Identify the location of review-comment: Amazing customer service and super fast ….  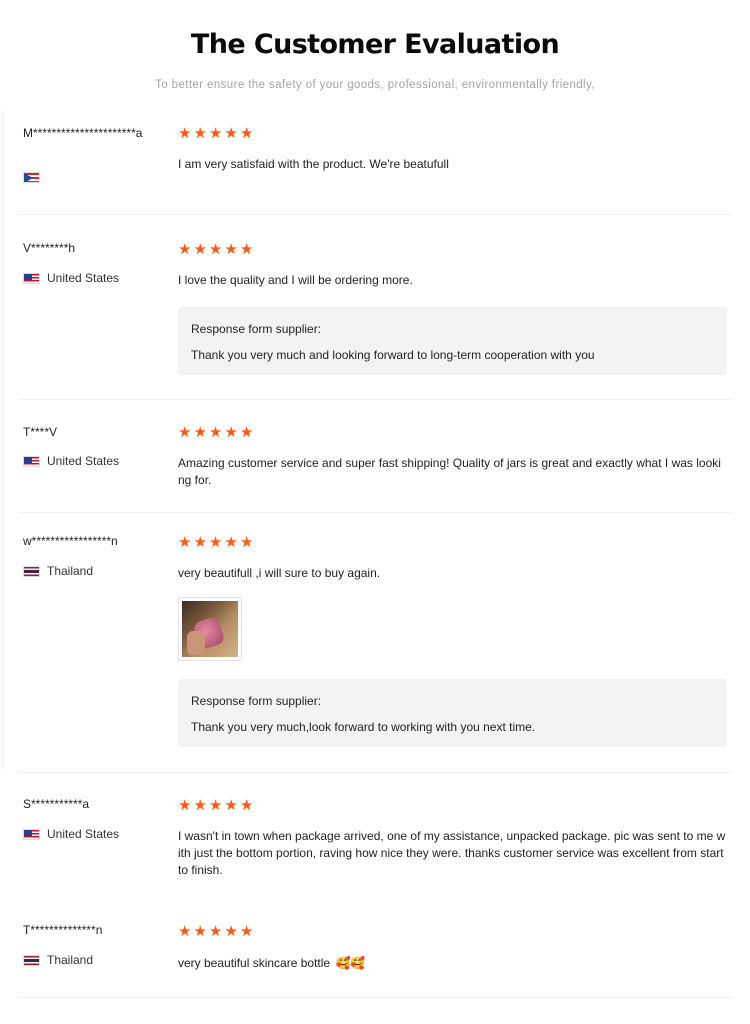
(449, 471).